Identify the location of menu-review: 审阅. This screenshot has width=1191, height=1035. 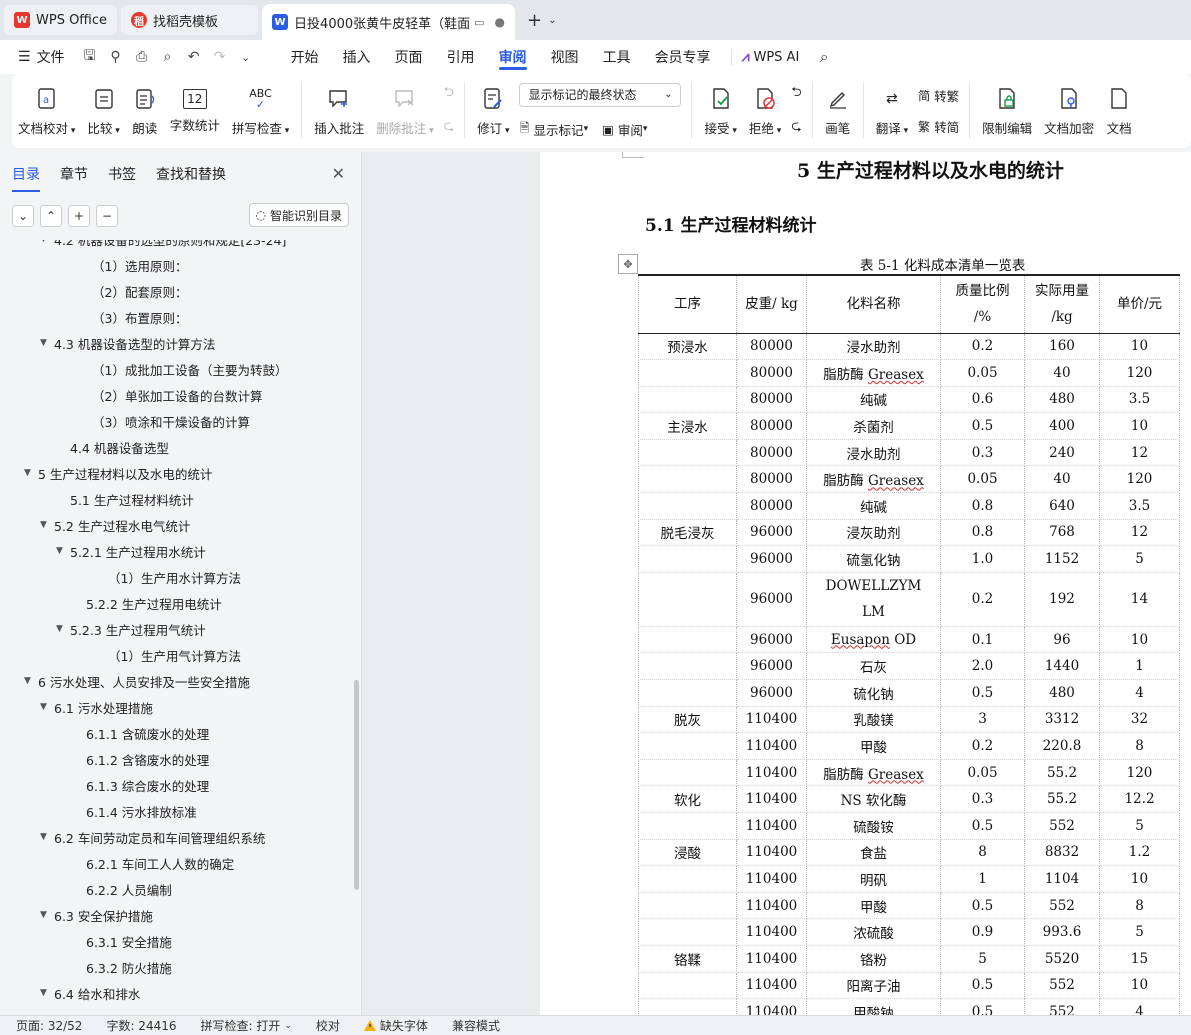
(513, 57).